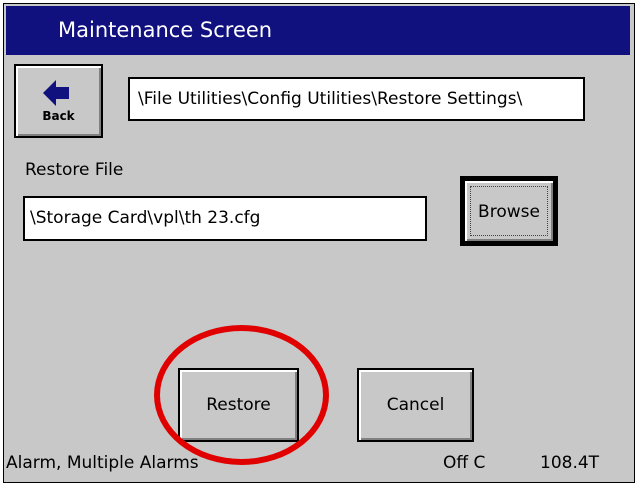  Describe the element at coordinates (415, 405) in the screenshot. I see `cancel-button: Cancel` at that location.